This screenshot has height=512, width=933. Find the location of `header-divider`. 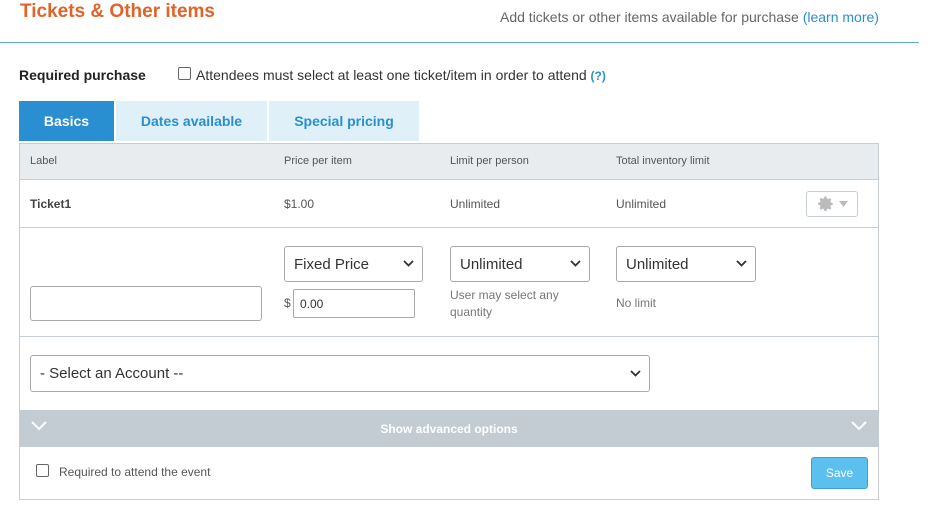

header-divider is located at coordinates (459, 42).